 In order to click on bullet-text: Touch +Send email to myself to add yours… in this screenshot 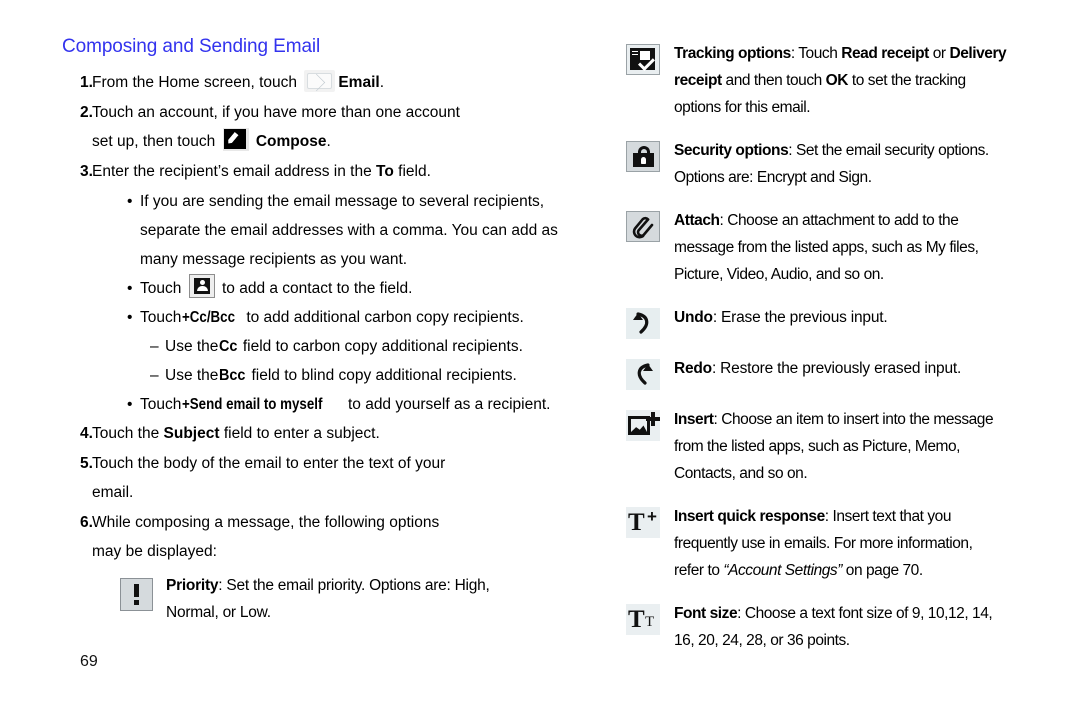, I will do `click(371, 404)`.